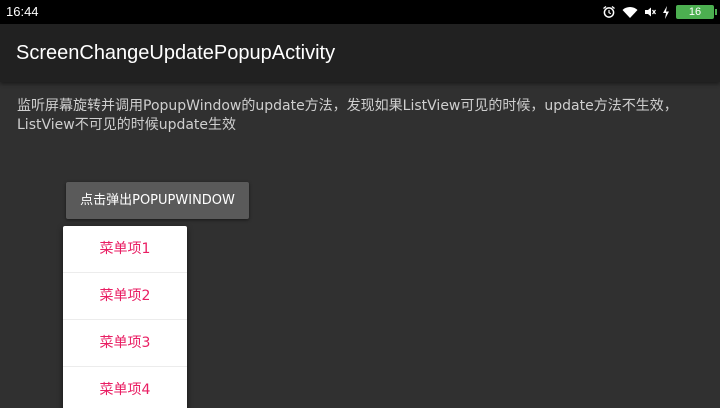  Describe the element at coordinates (125, 296) in the screenshot. I see `menu-item-2: 菜单项2` at that location.